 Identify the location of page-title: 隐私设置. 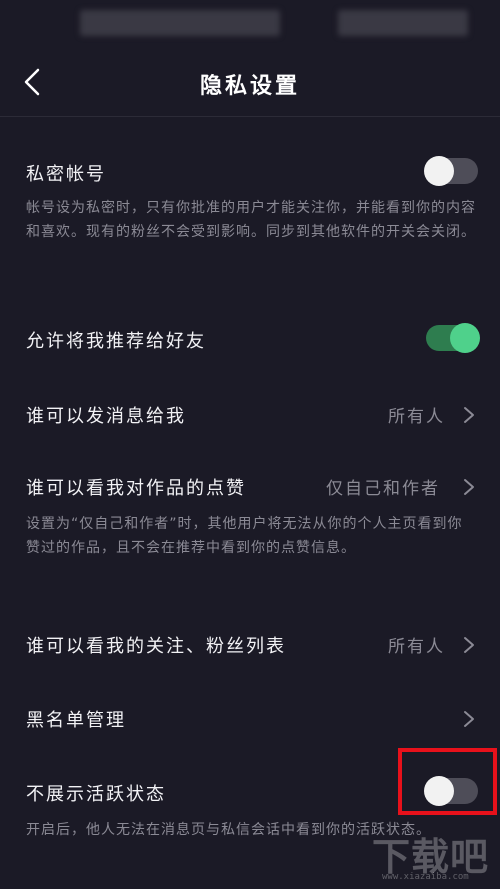
(249, 86).